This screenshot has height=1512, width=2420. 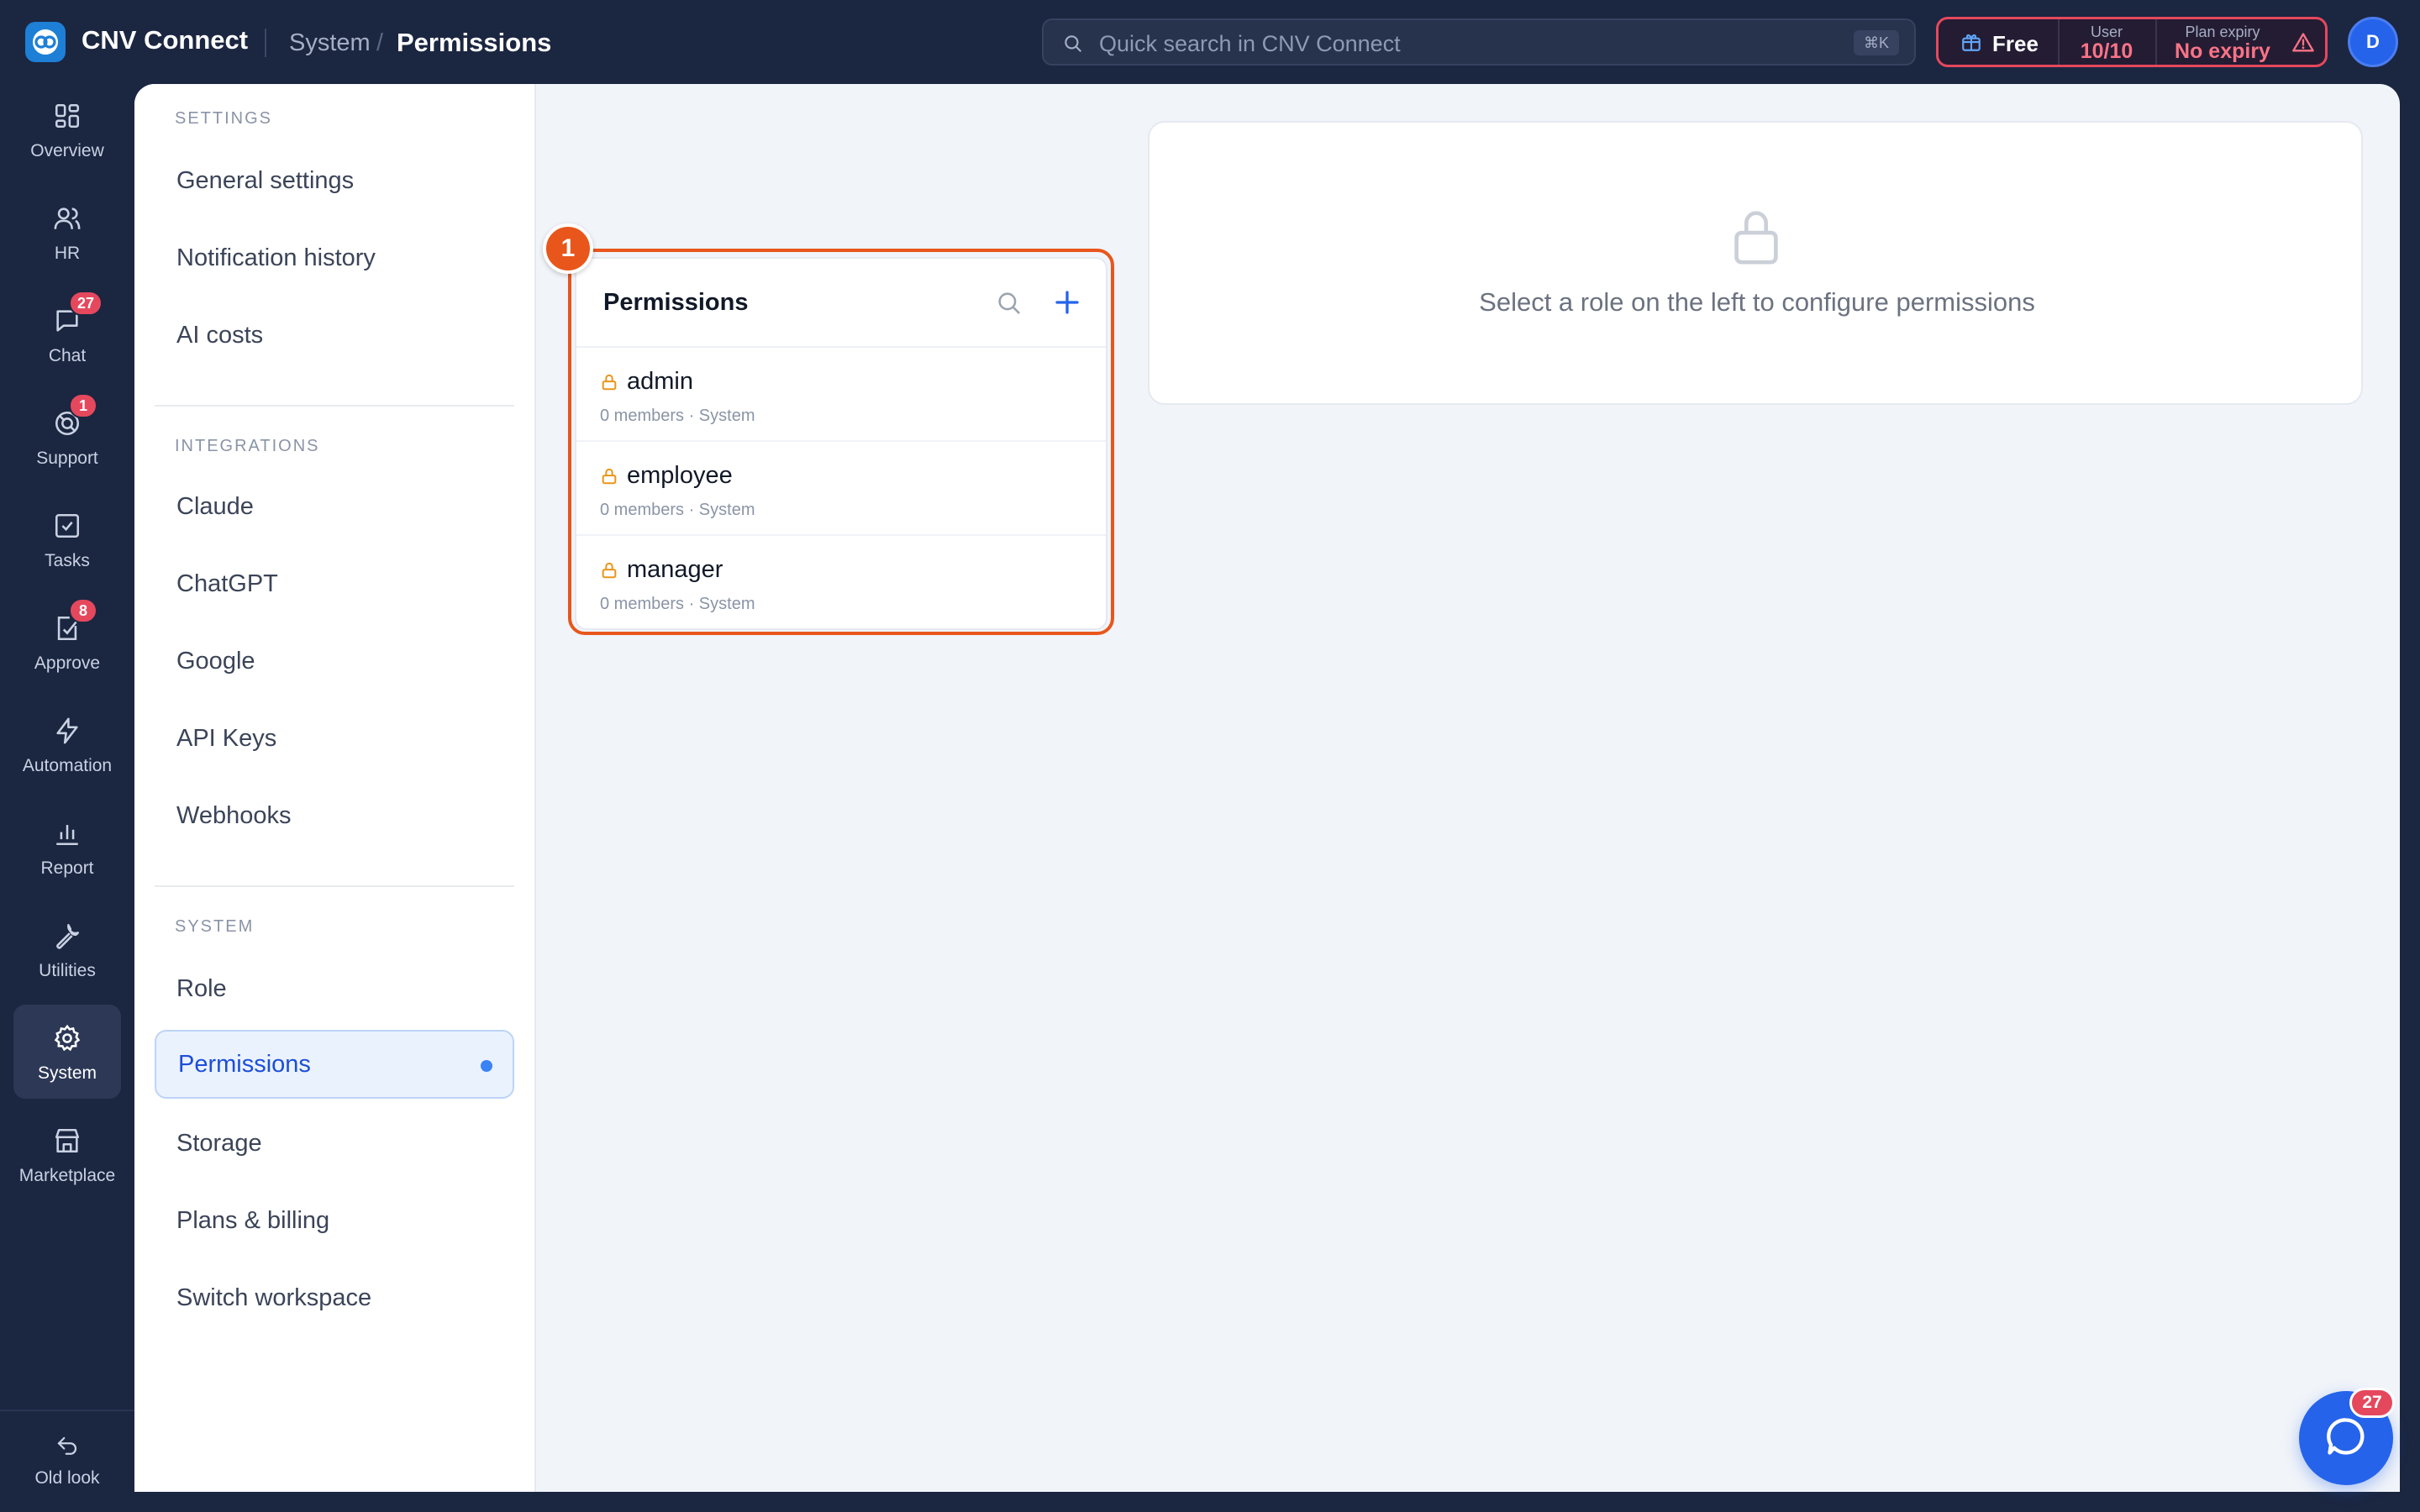 I want to click on plan-expiry-value: No expiry, so click(x=2222, y=51).